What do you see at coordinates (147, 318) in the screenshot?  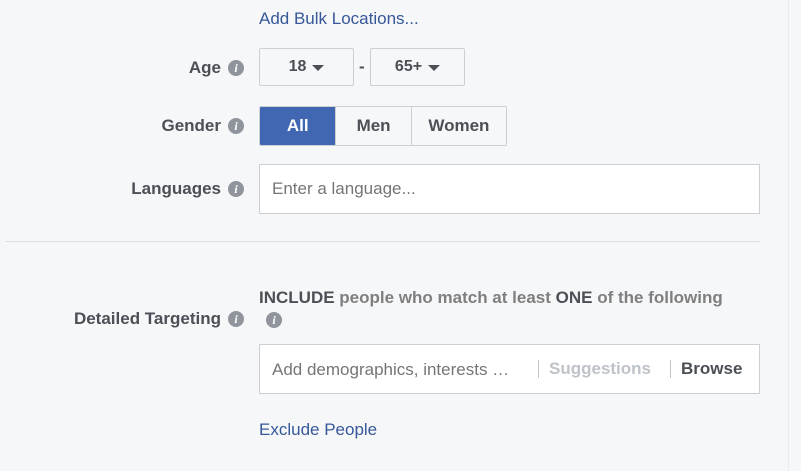 I see `detailed-targeting-label: Detailed Targeting` at bounding box center [147, 318].